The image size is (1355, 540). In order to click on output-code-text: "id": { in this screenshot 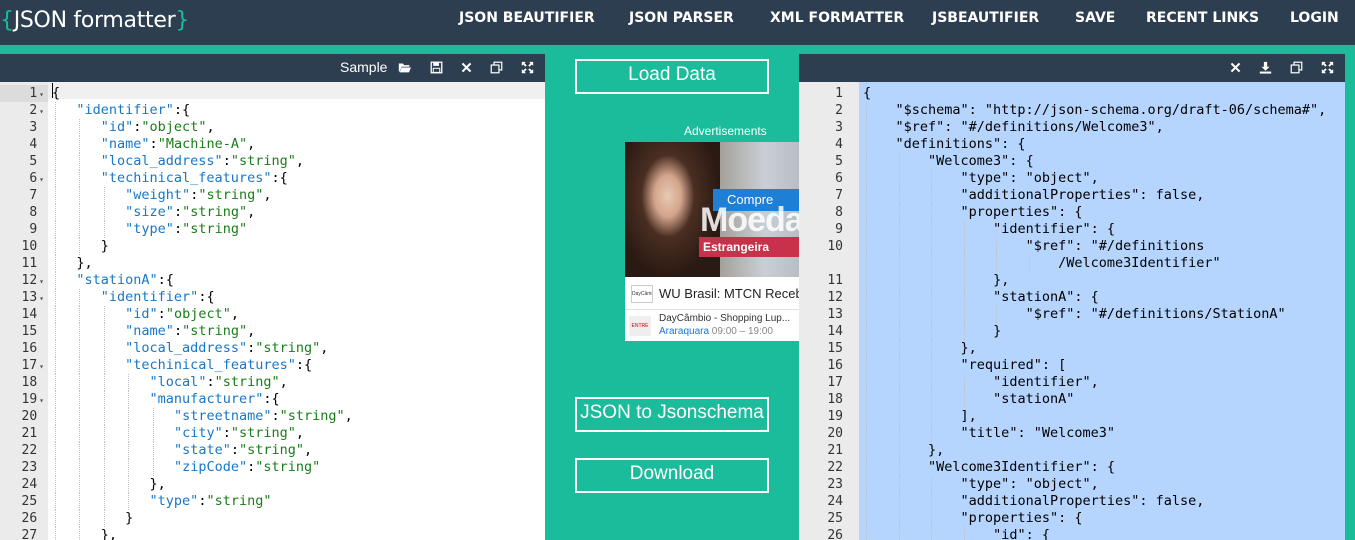, I will do `click(1021, 533)`.